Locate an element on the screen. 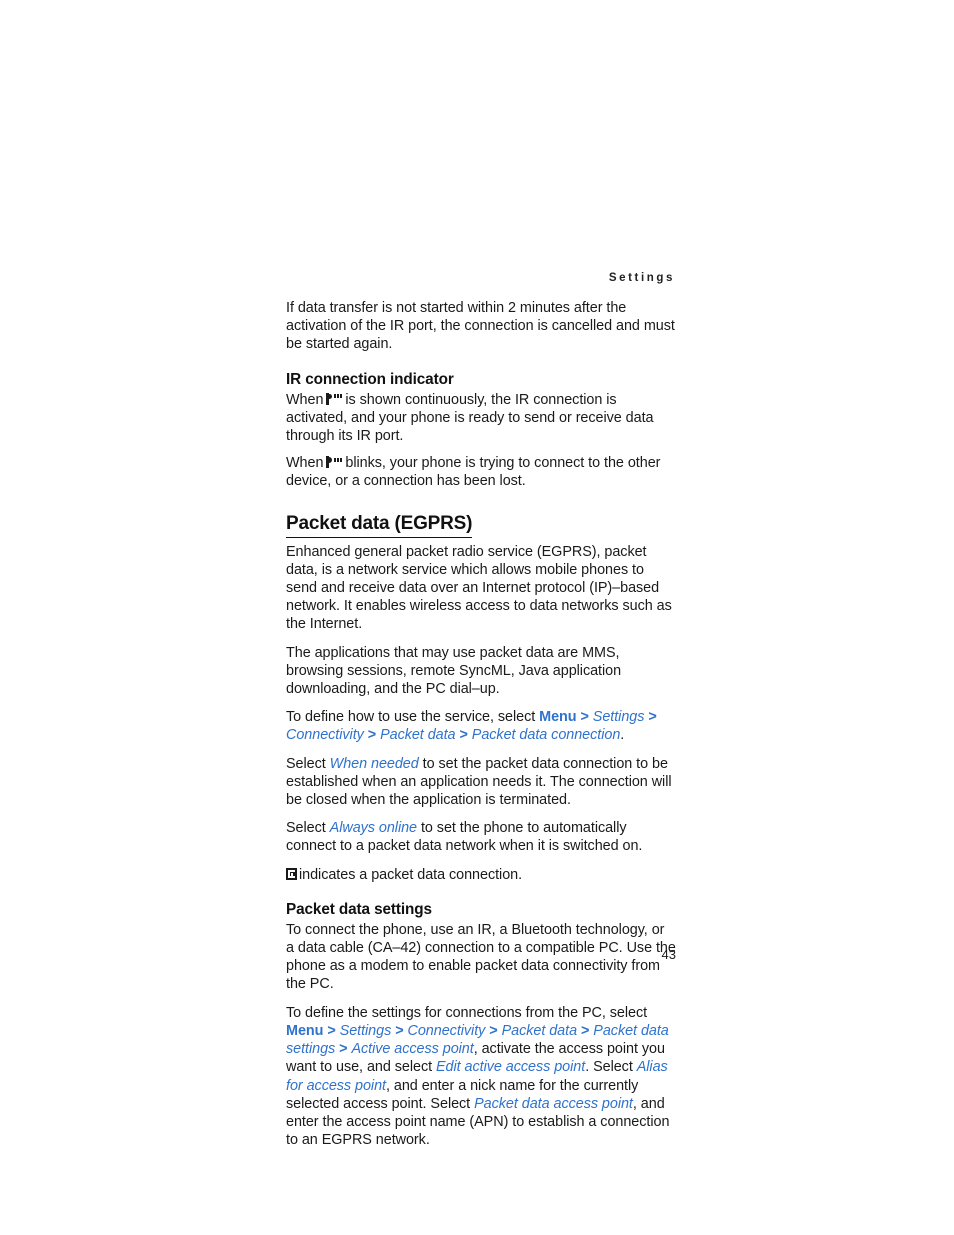 This screenshot has height=1235, width=954. path2-item-edit-active-access-point: Edit active access point is located at coordinates (511, 1067).